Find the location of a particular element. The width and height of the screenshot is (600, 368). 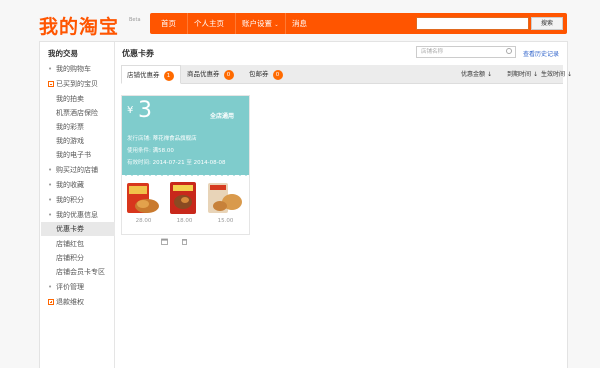

sidebar-item-label: 已买到的宝贝 is located at coordinates (77, 84).